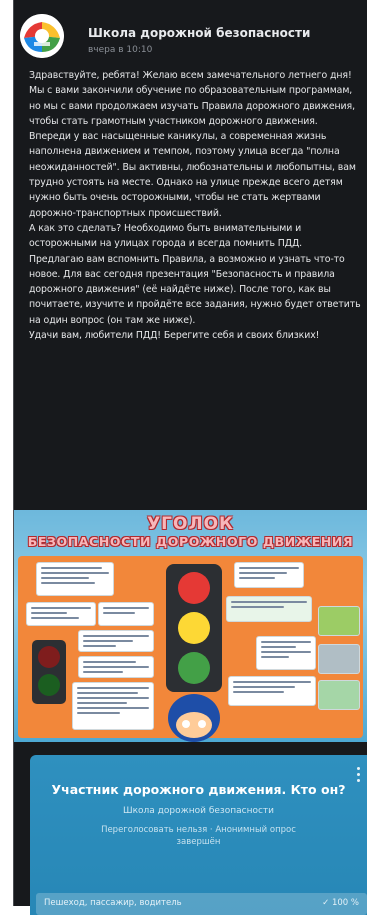 The width and height of the screenshot is (367, 915). Describe the element at coordinates (198, 789) in the screenshot. I see `poll-question: Участник дорожного движения. Кто он?` at that location.